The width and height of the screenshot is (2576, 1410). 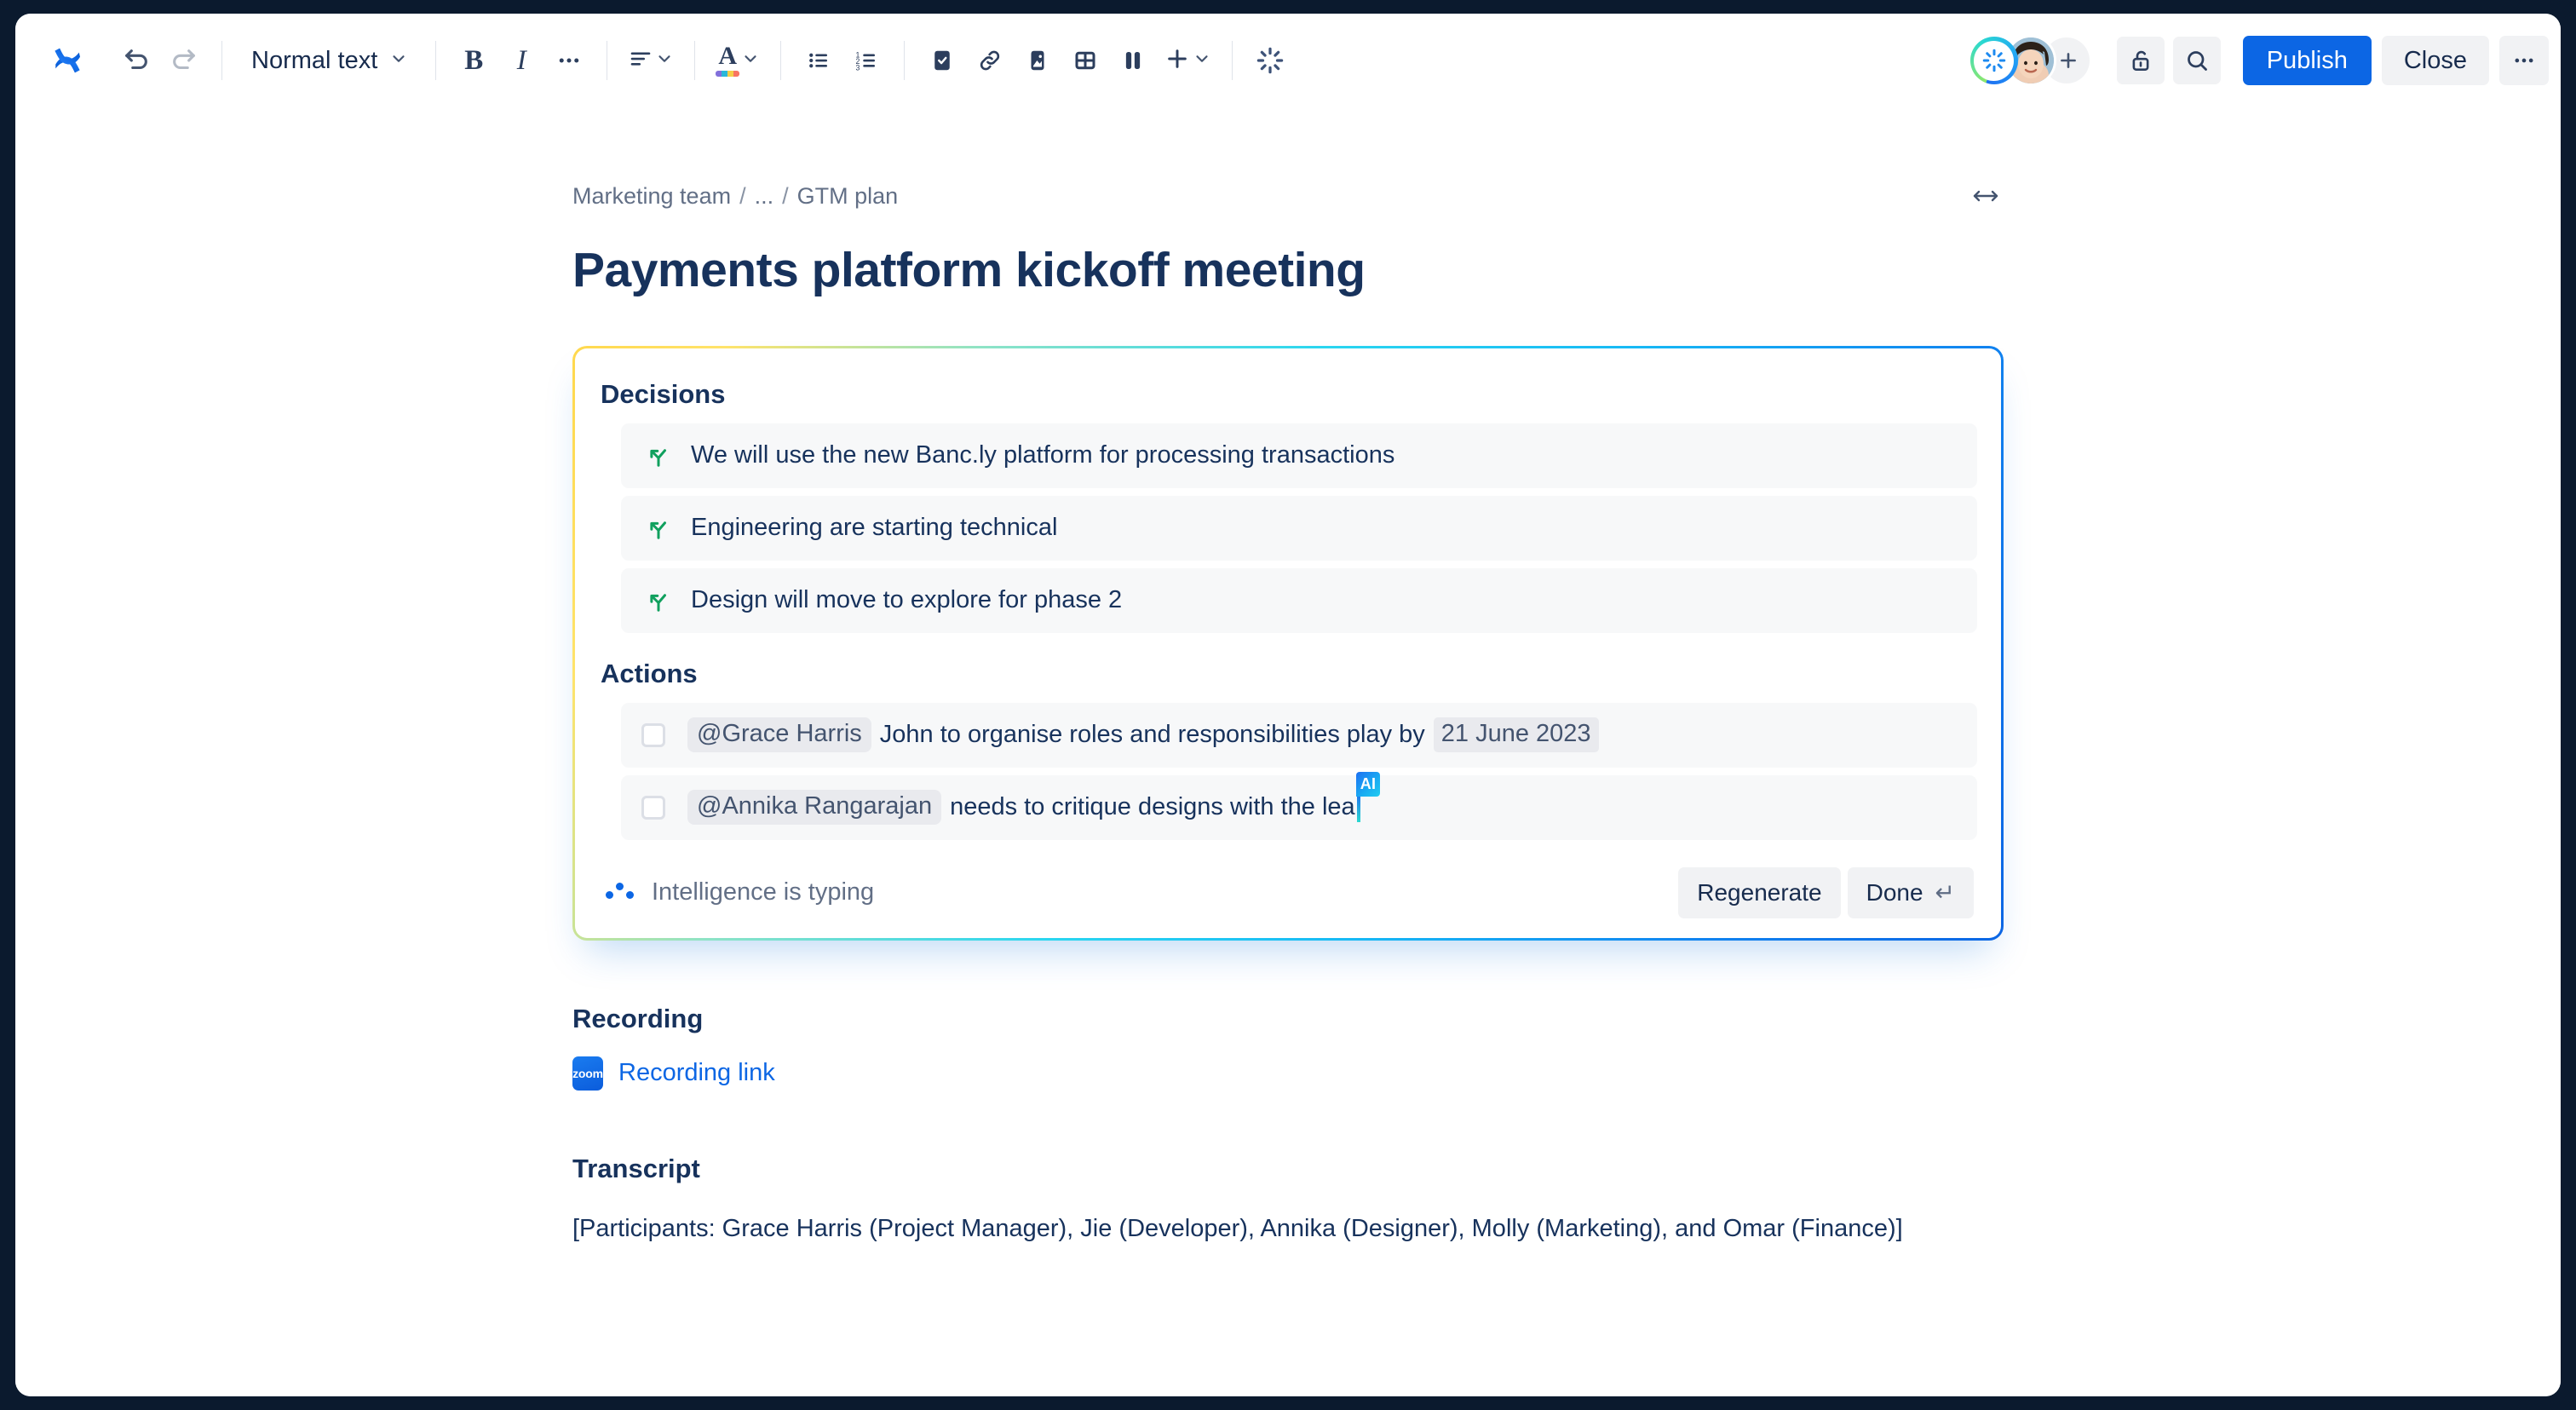 I want to click on mention-chip: @Annika Rangarajan, so click(x=815, y=808).